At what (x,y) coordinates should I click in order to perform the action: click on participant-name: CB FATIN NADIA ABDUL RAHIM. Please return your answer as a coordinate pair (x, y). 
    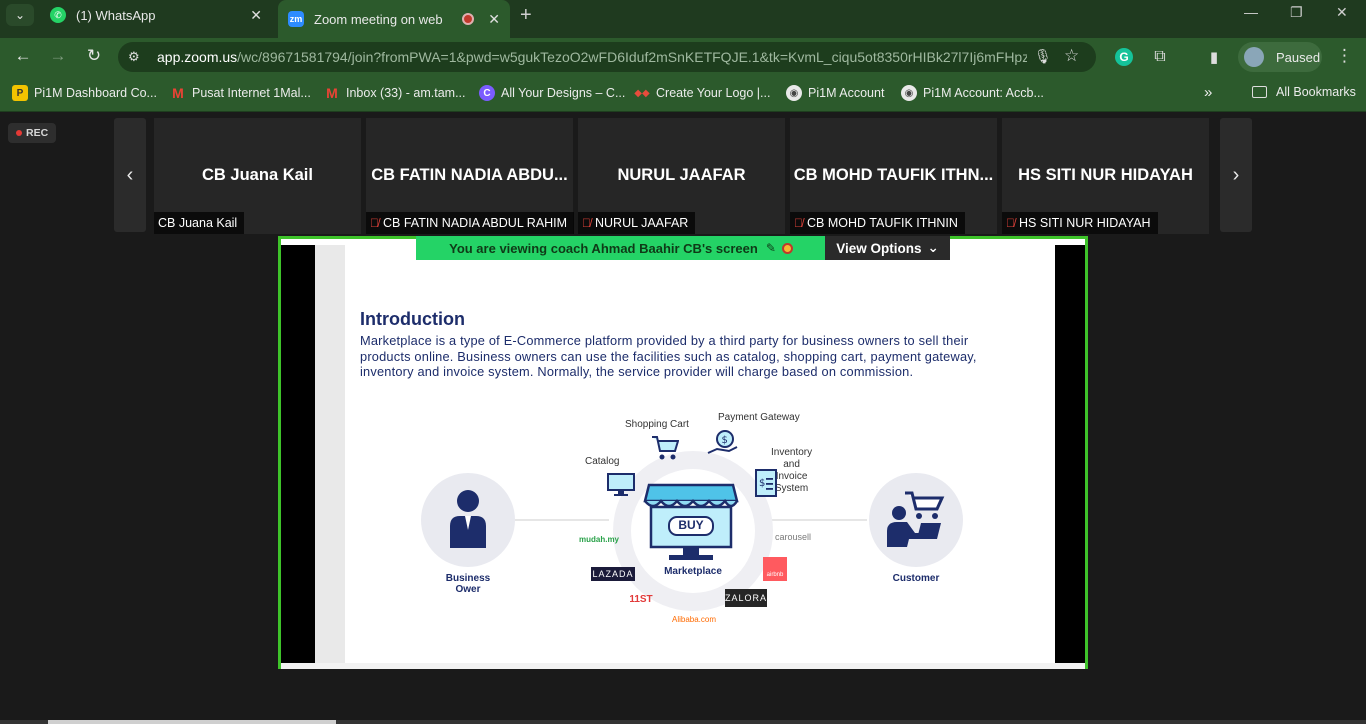
    Looking at the image, I should click on (475, 223).